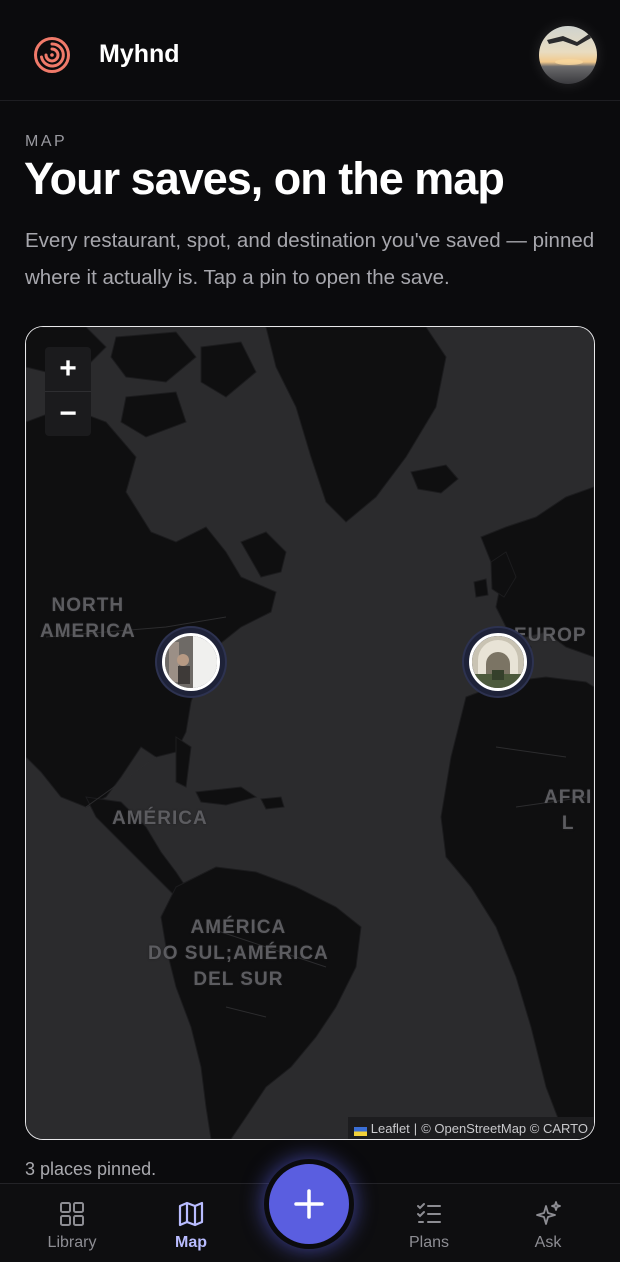 Image resolution: width=620 pixels, height=1262 pixels. Describe the element at coordinates (72, 1242) in the screenshot. I see `tab-library-label: Library` at that location.